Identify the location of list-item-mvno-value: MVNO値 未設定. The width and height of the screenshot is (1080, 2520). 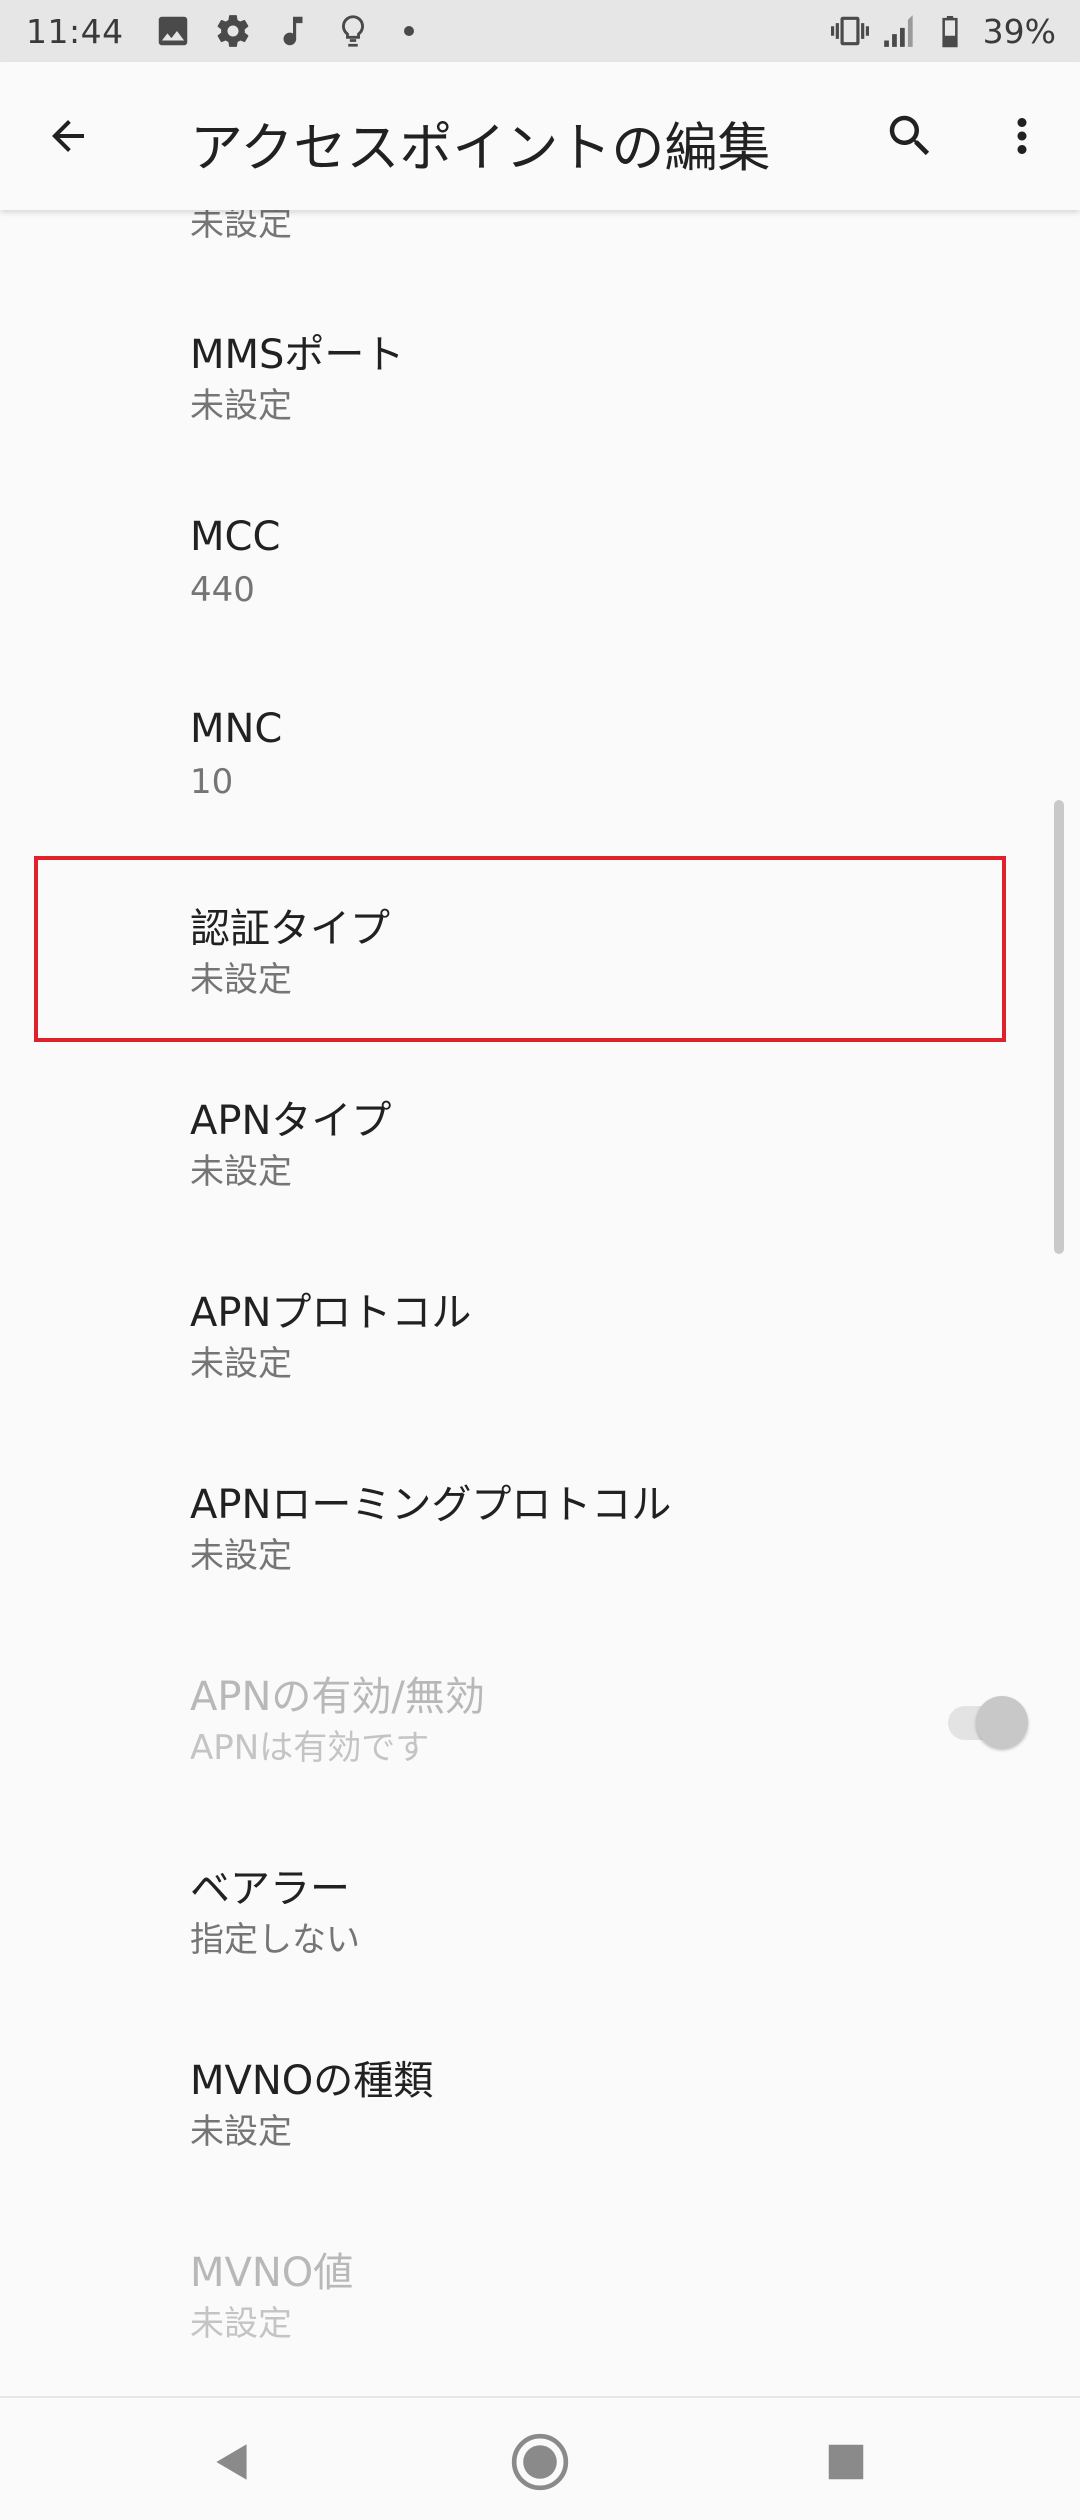
(540, 2308).